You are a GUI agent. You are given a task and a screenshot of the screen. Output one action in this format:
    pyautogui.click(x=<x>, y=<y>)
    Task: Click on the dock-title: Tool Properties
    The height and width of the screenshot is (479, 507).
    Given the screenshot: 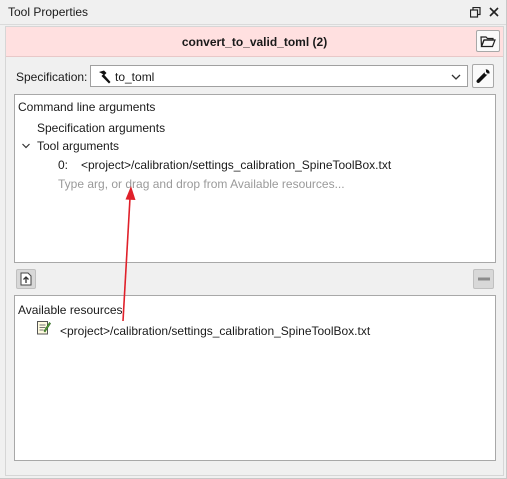 What is the action you would take?
    pyautogui.click(x=48, y=12)
    